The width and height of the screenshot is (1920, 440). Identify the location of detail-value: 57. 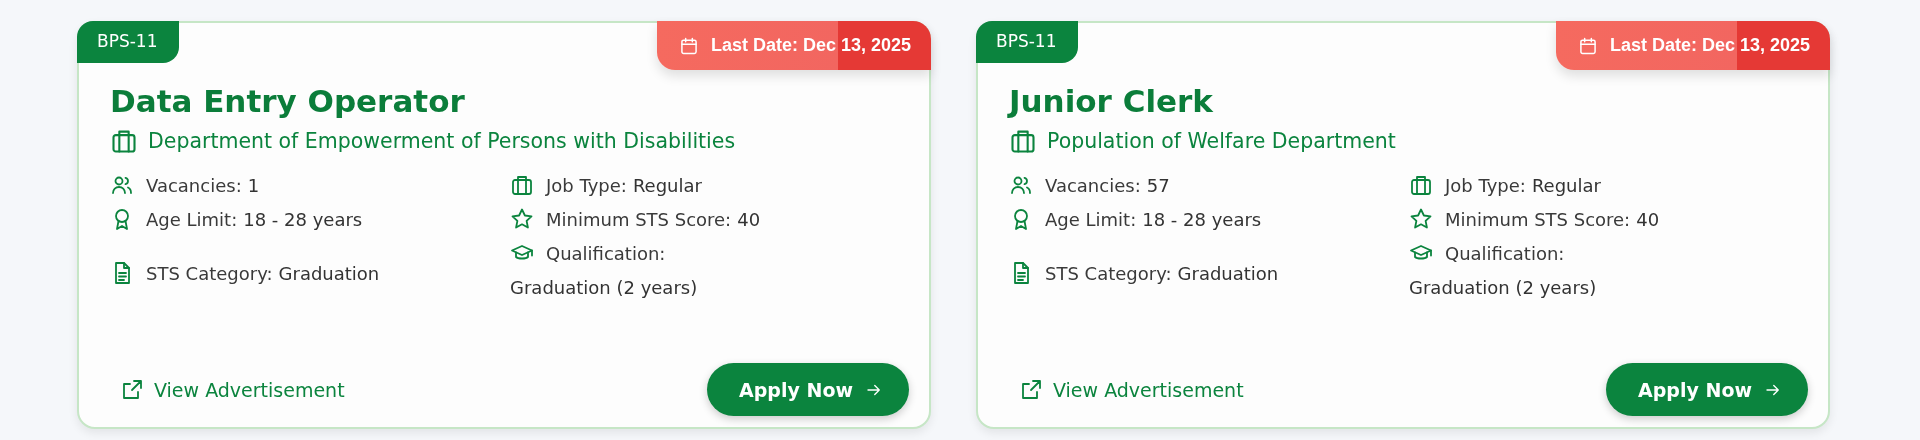
(1158, 185).